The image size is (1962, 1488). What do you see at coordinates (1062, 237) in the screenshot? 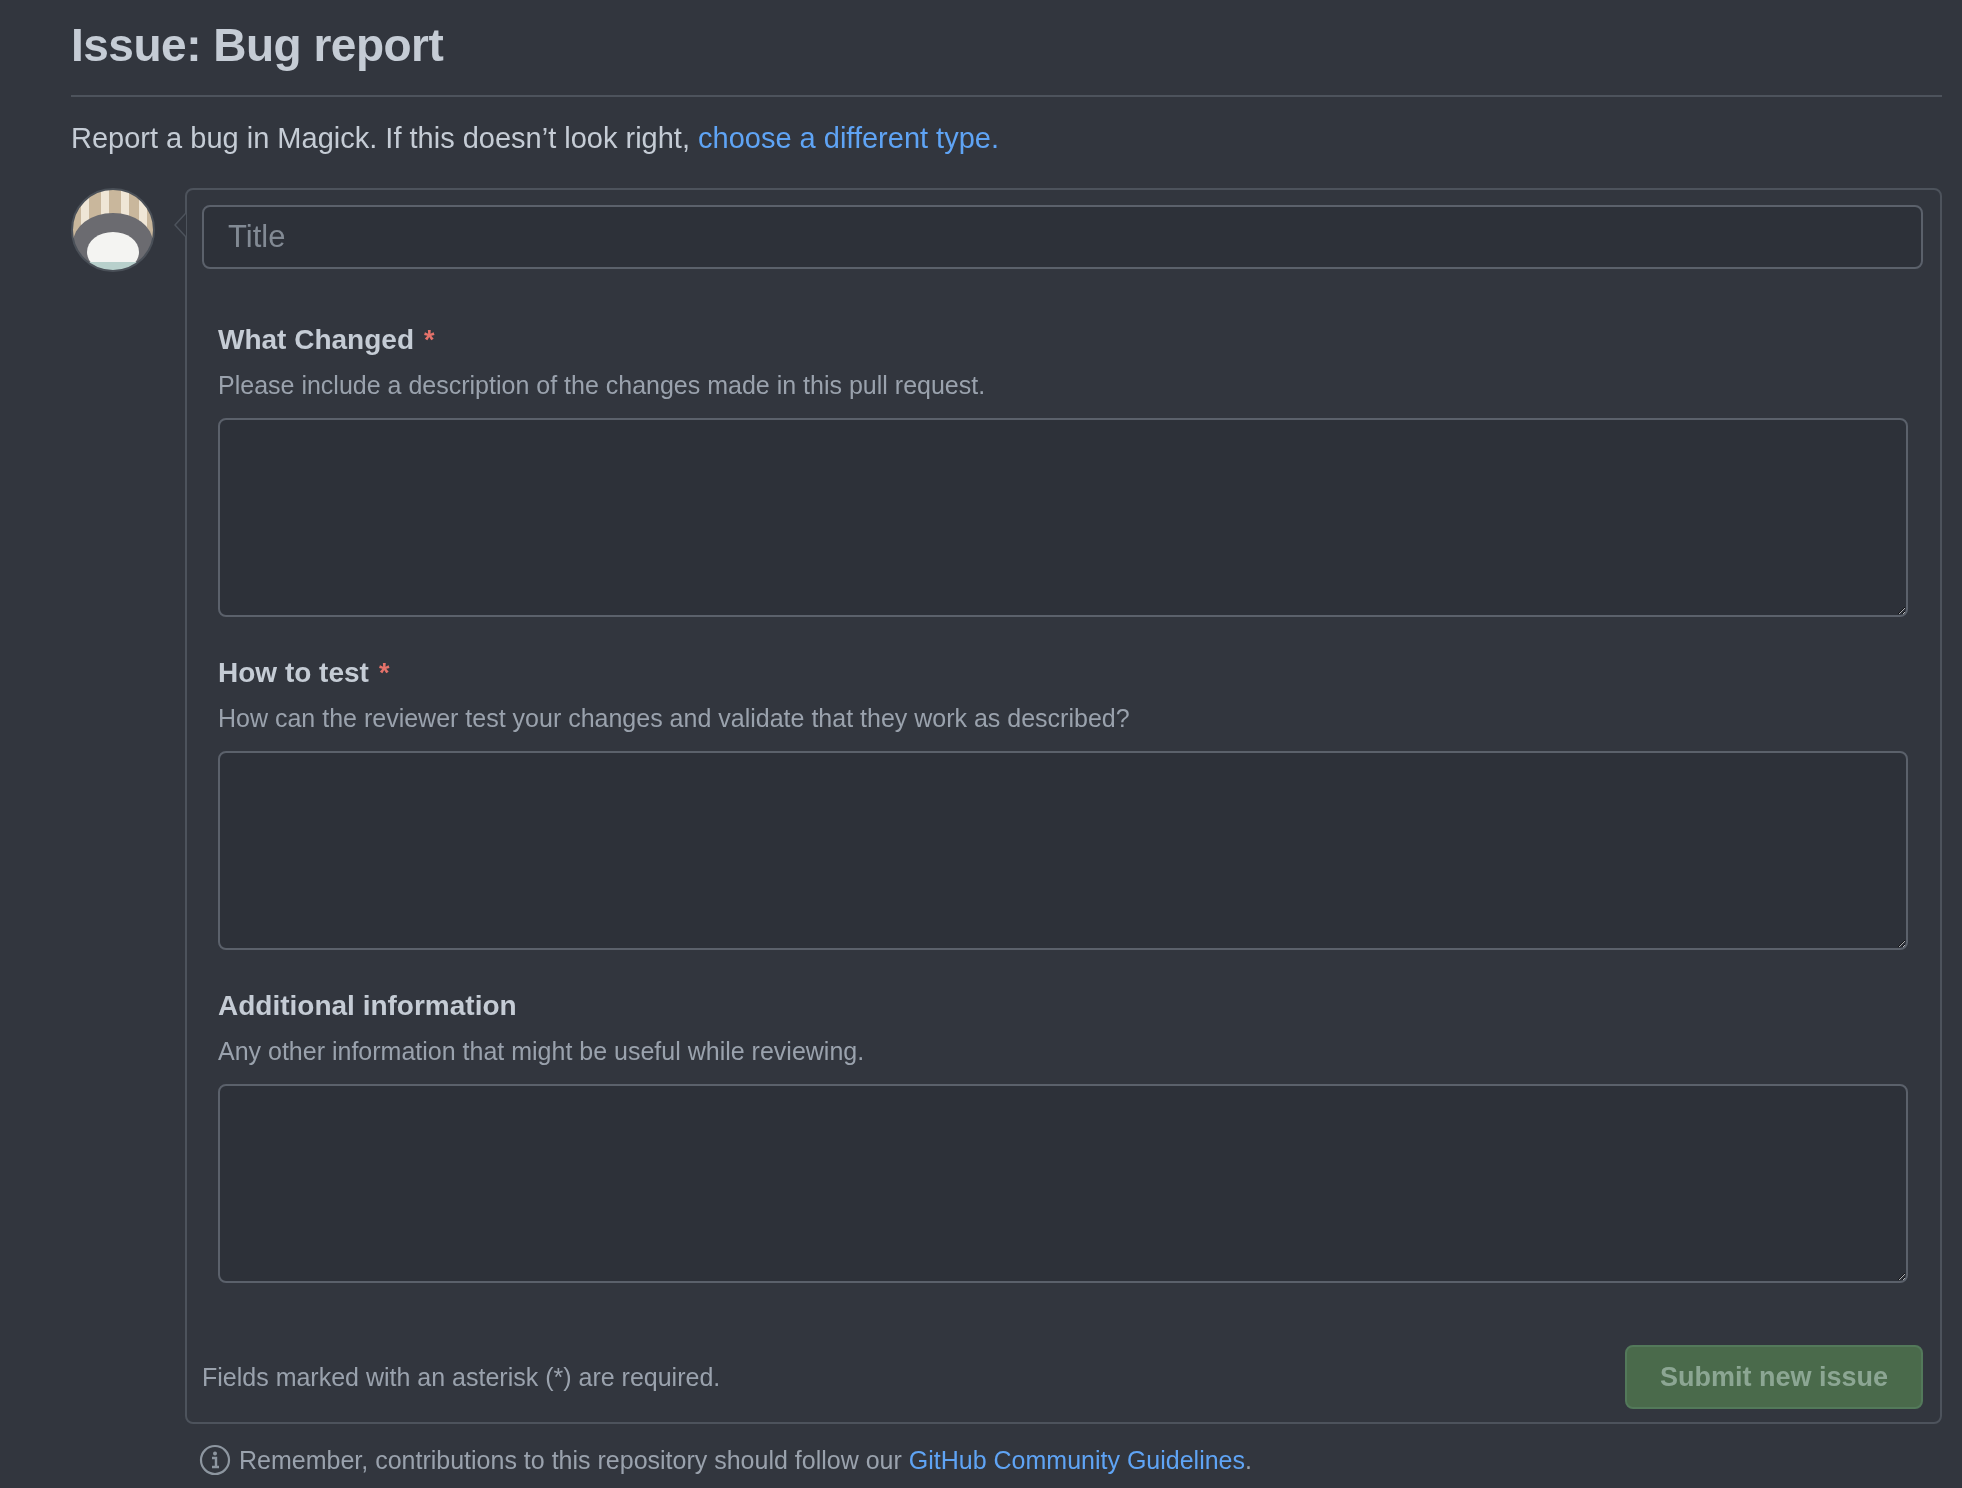
I see `title-field: Title` at bounding box center [1062, 237].